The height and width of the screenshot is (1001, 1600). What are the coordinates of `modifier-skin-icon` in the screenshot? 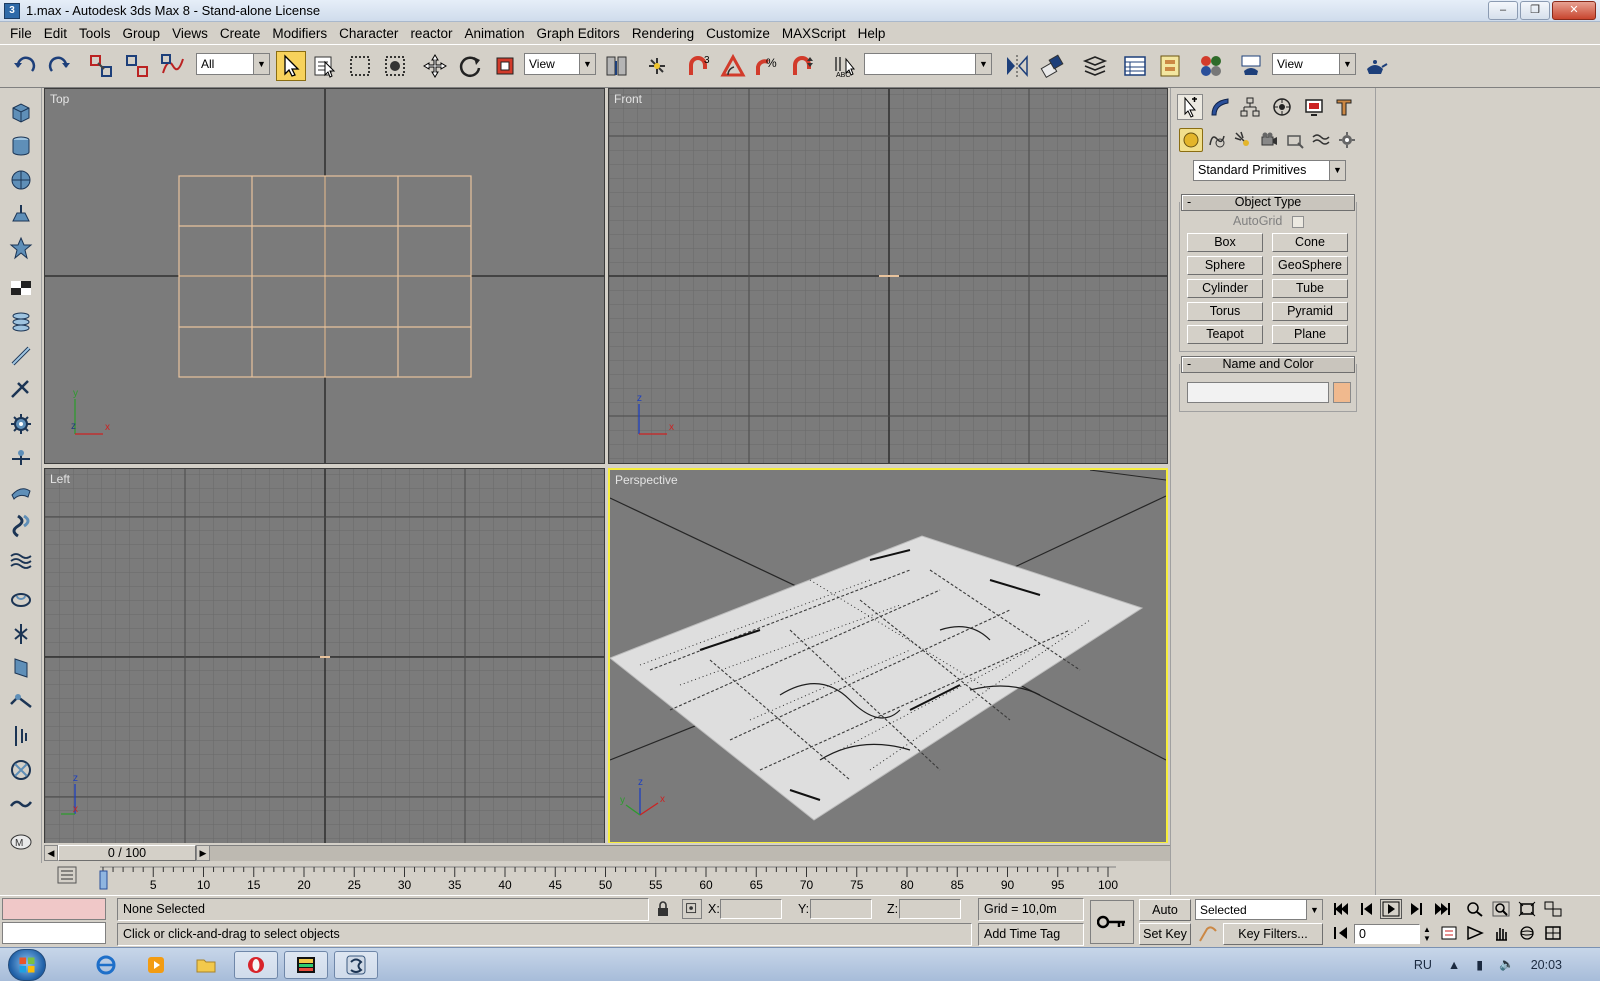 It's located at (21, 770).